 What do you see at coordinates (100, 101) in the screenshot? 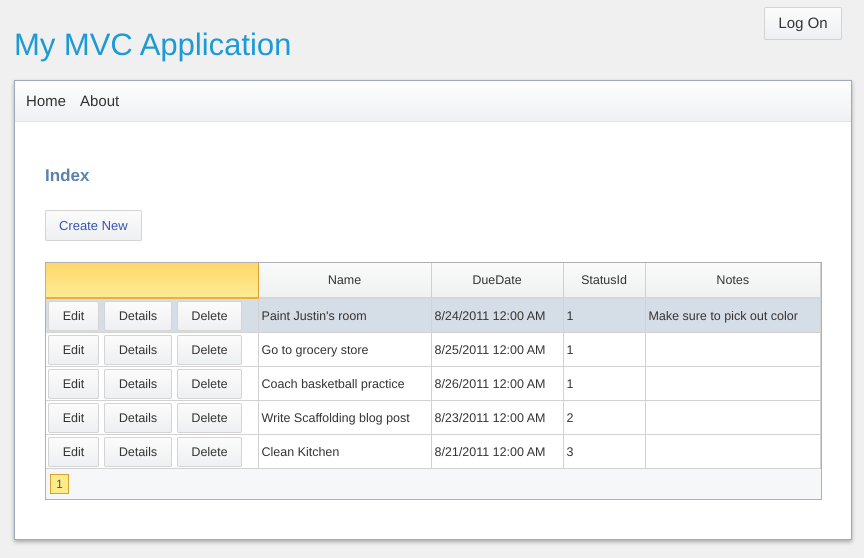
I see `nav-link: About` at bounding box center [100, 101].